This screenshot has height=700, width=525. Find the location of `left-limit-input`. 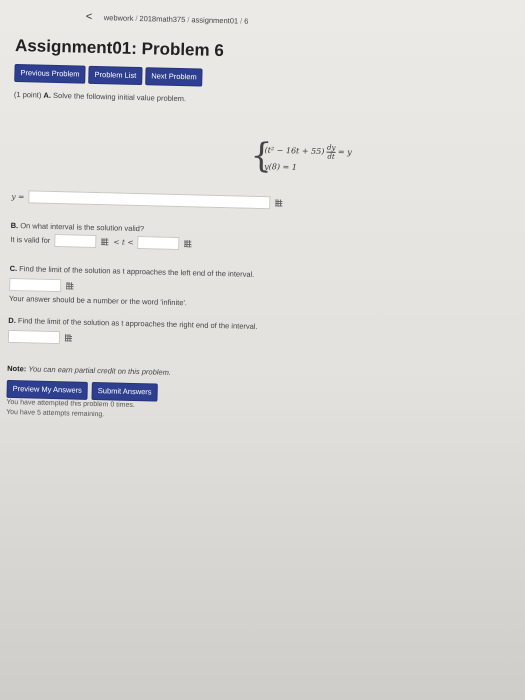

left-limit-input is located at coordinates (35, 285).